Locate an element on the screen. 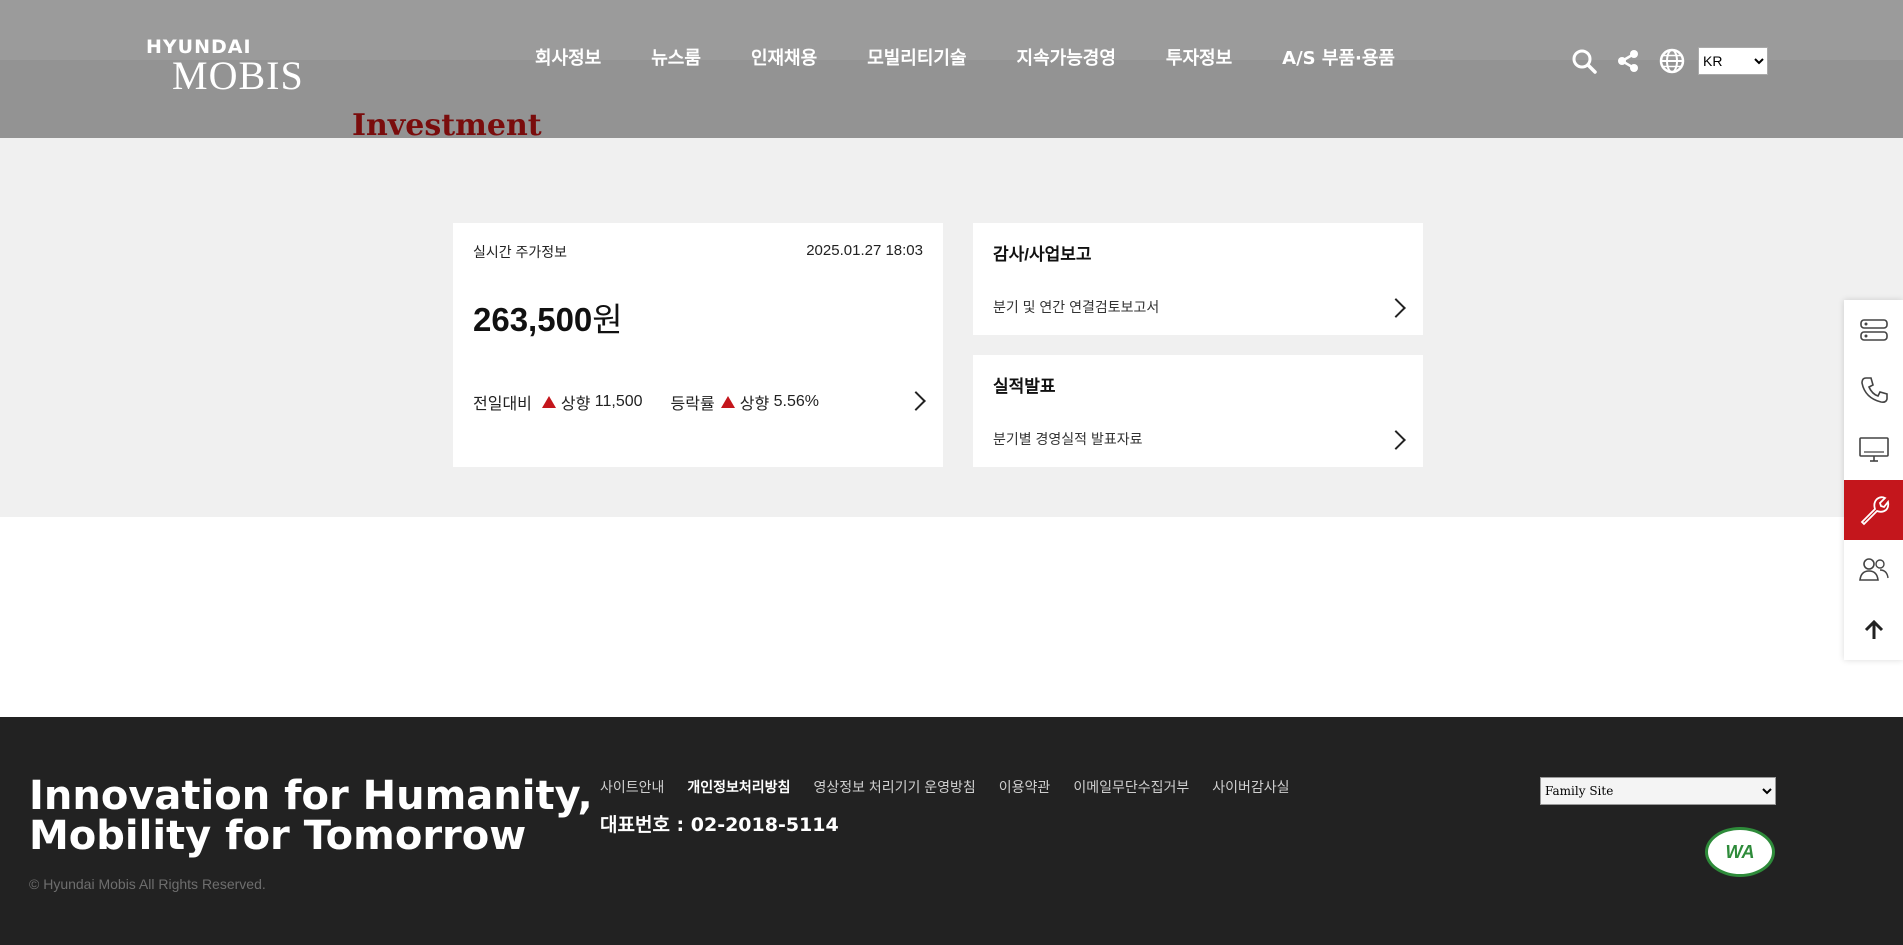 This screenshot has height=945, width=1903. footer-link-sitemap: 사이트안내 is located at coordinates (632, 787).